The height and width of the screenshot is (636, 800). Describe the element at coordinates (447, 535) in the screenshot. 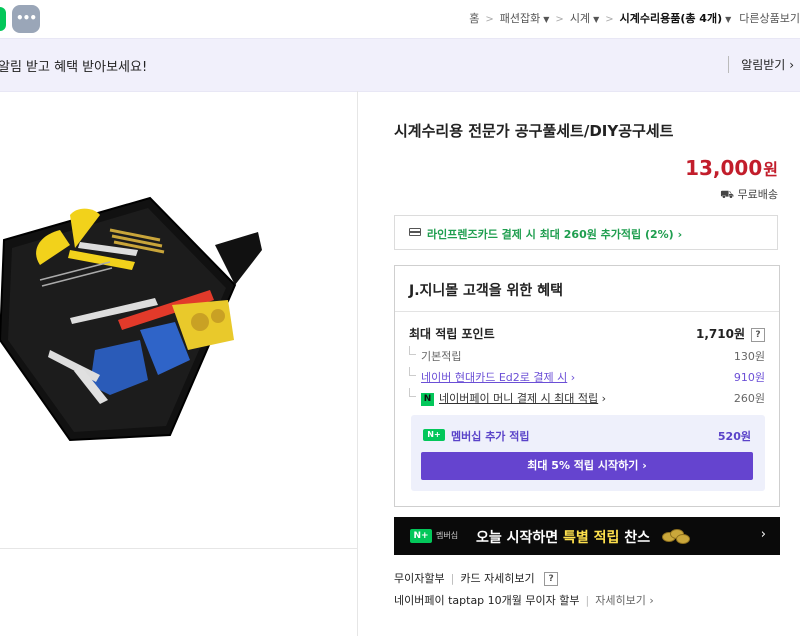

I see `membership-tag: 멤버십` at that location.